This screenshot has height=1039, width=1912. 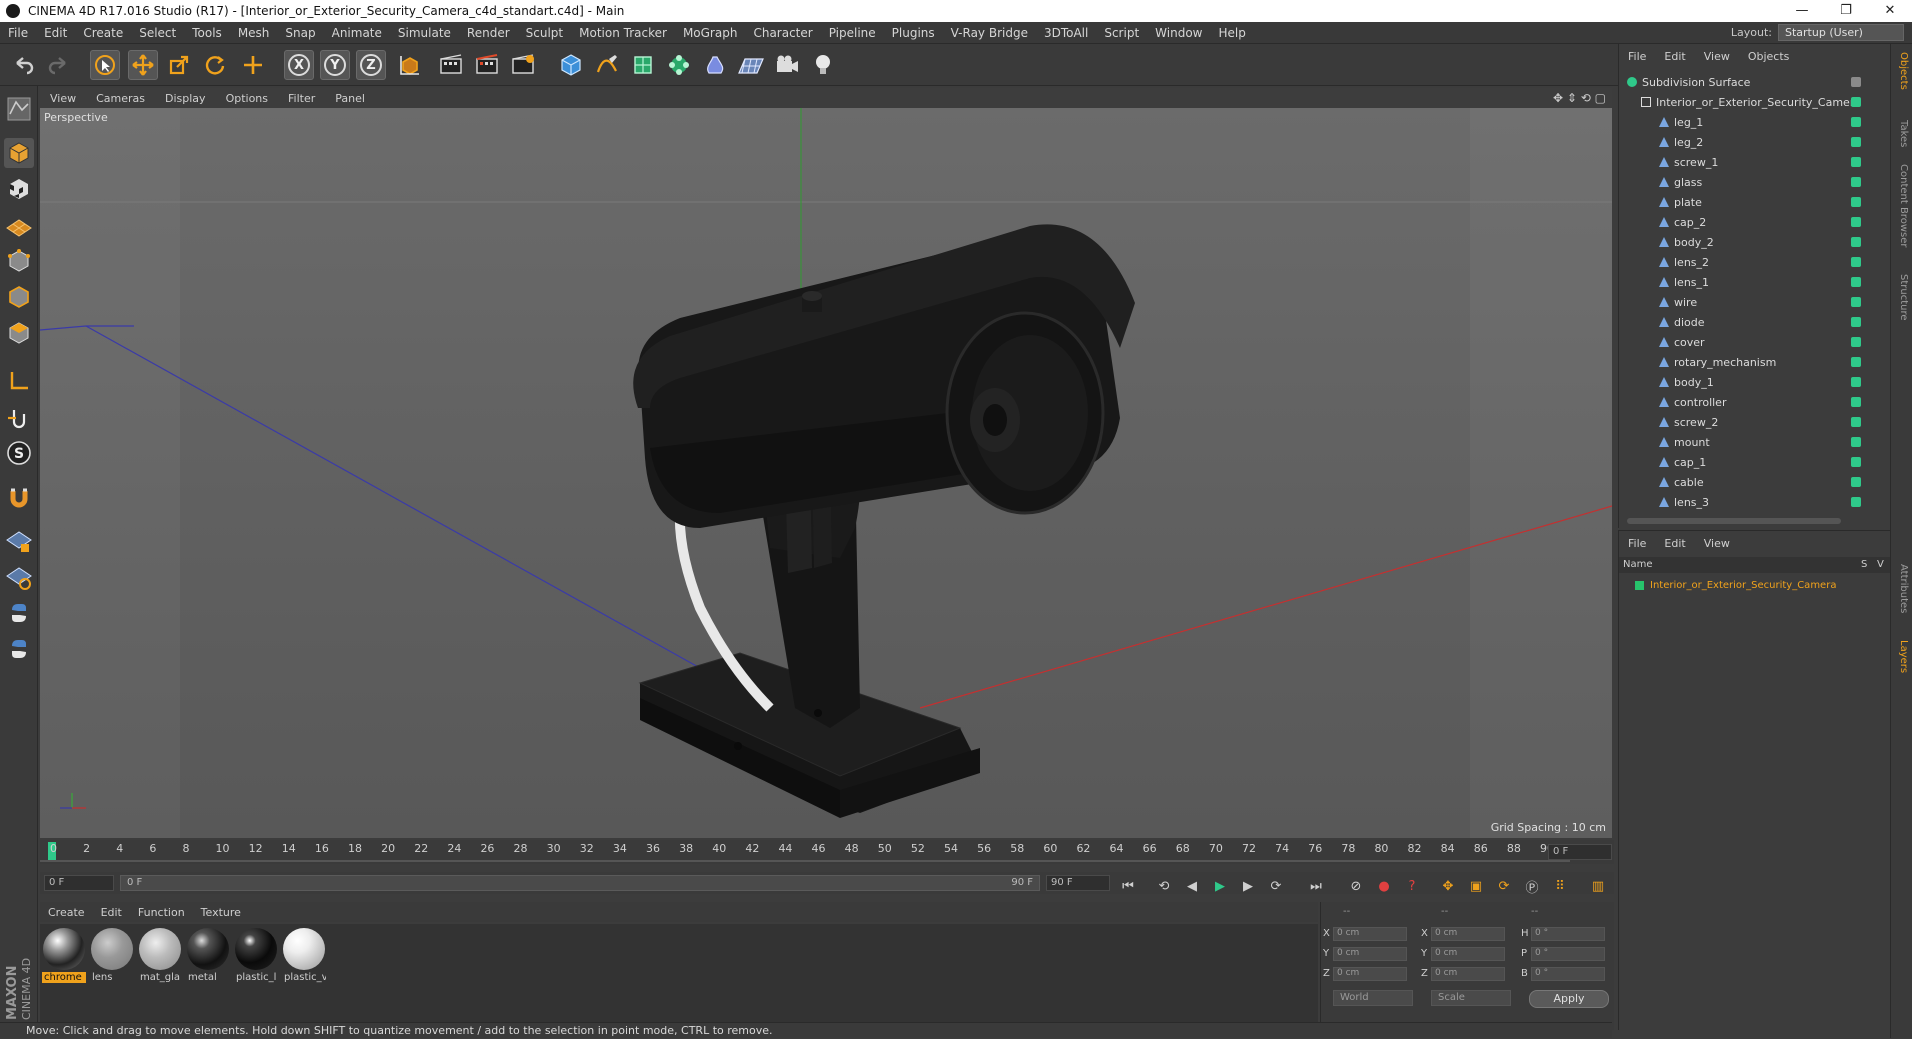 I want to click on axis-mode-icon, so click(x=19, y=381).